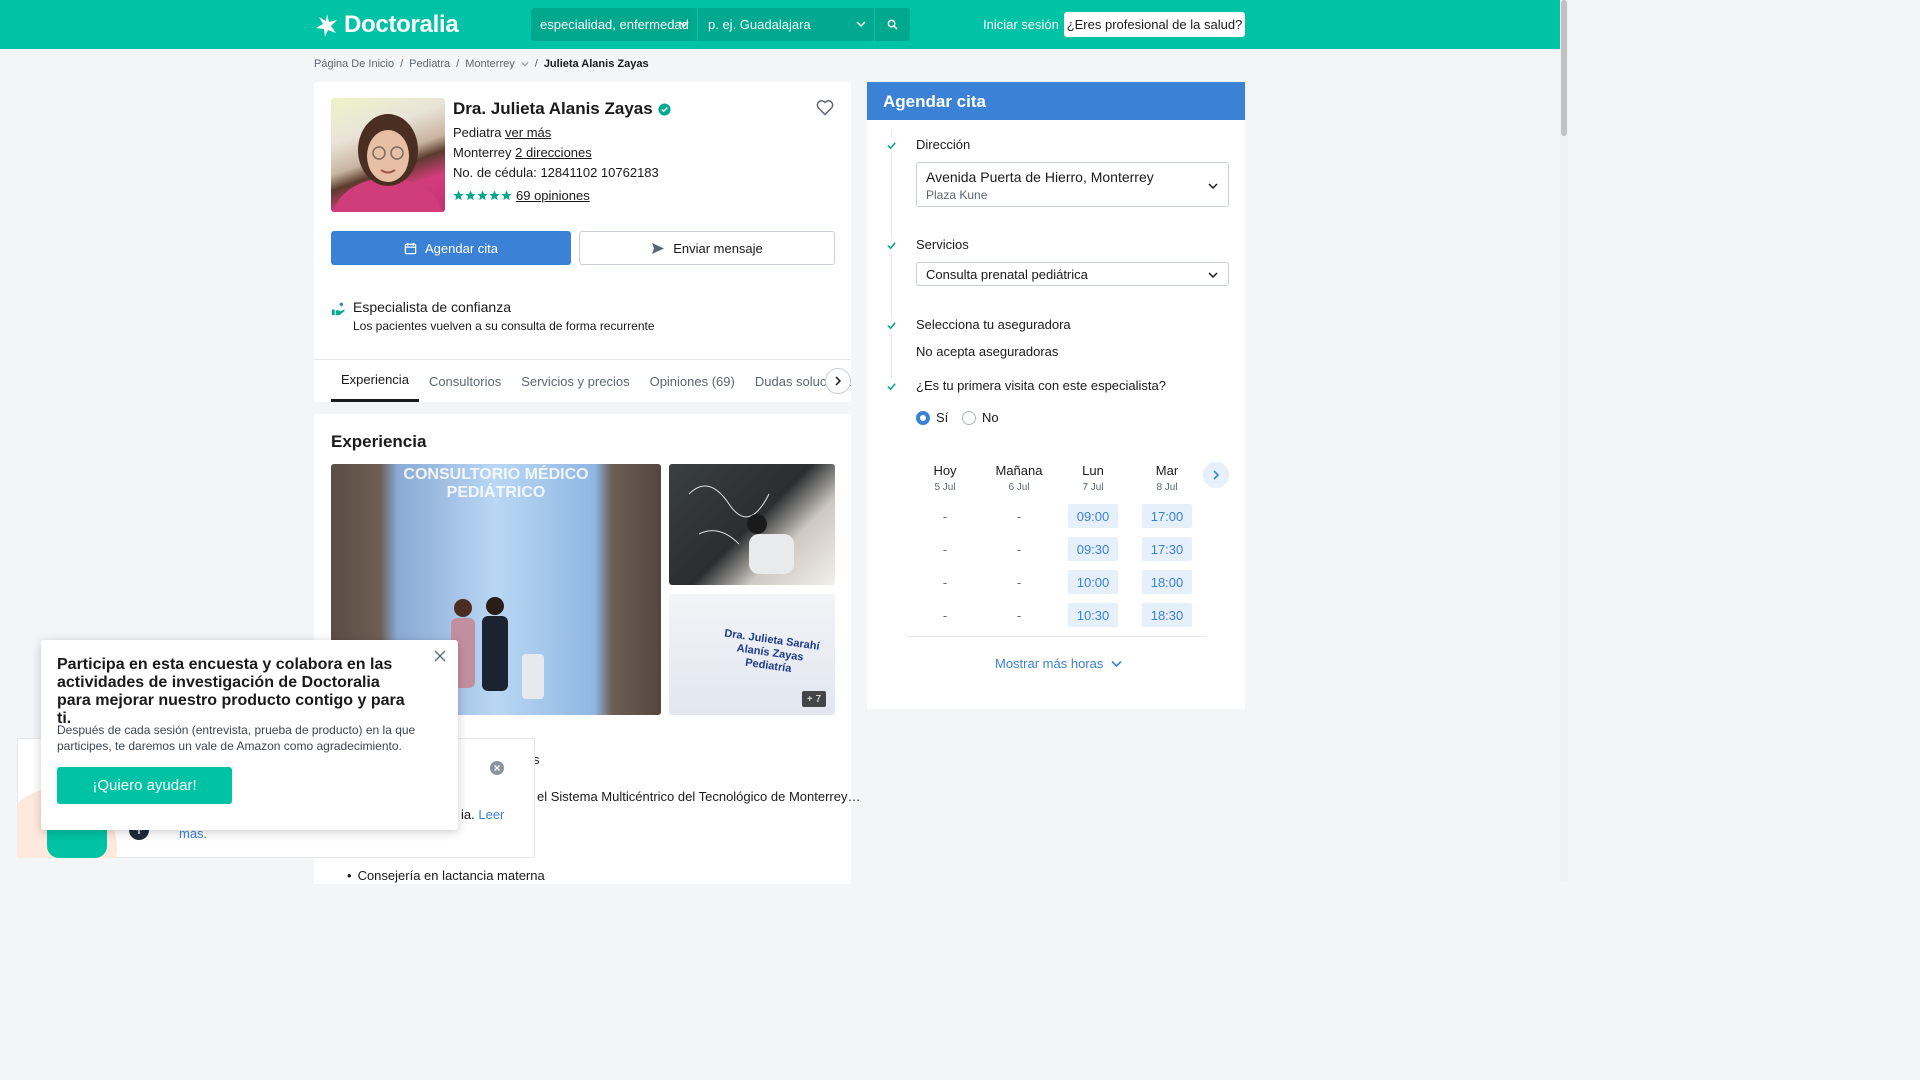 This screenshot has height=1080, width=1920. I want to click on calendar-day-name: Lun, so click(1093, 470).